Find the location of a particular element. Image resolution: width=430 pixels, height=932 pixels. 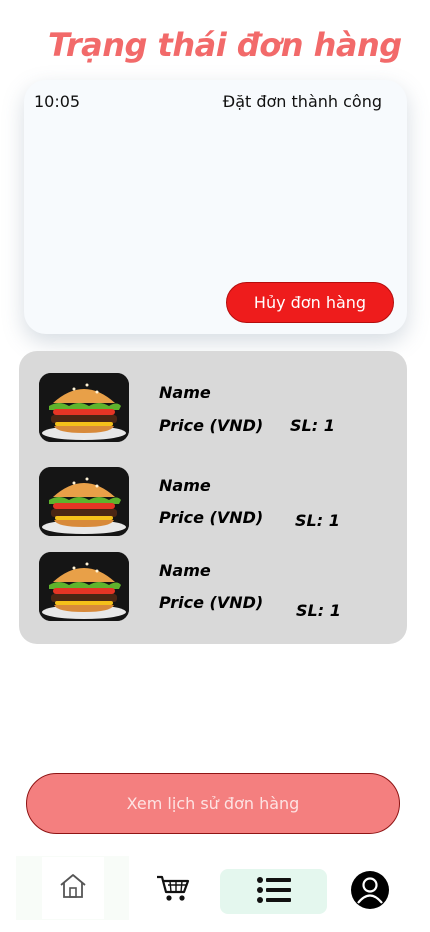

nav-cart is located at coordinates (173, 890).